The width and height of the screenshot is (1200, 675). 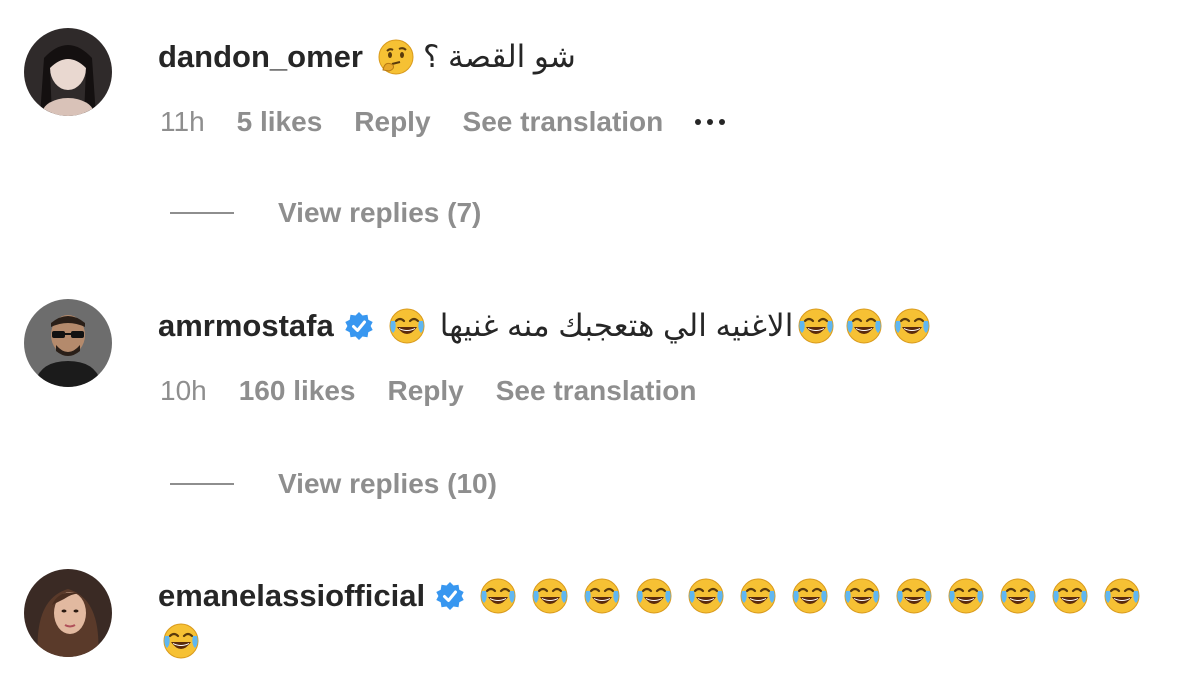 I want to click on emoji-row, so click(x=817, y=596).